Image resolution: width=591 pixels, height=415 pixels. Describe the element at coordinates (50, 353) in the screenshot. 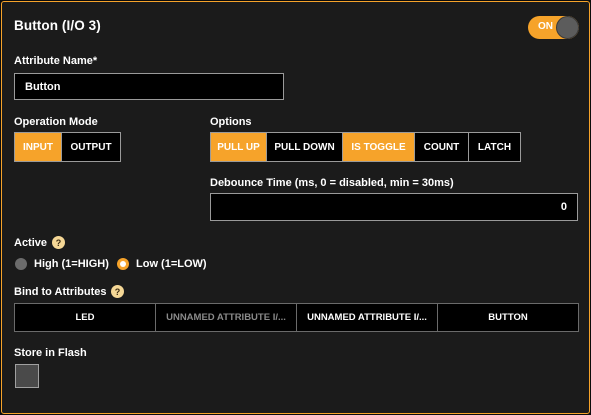

I see `store-in-flash-label: Store in Flash` at that location.